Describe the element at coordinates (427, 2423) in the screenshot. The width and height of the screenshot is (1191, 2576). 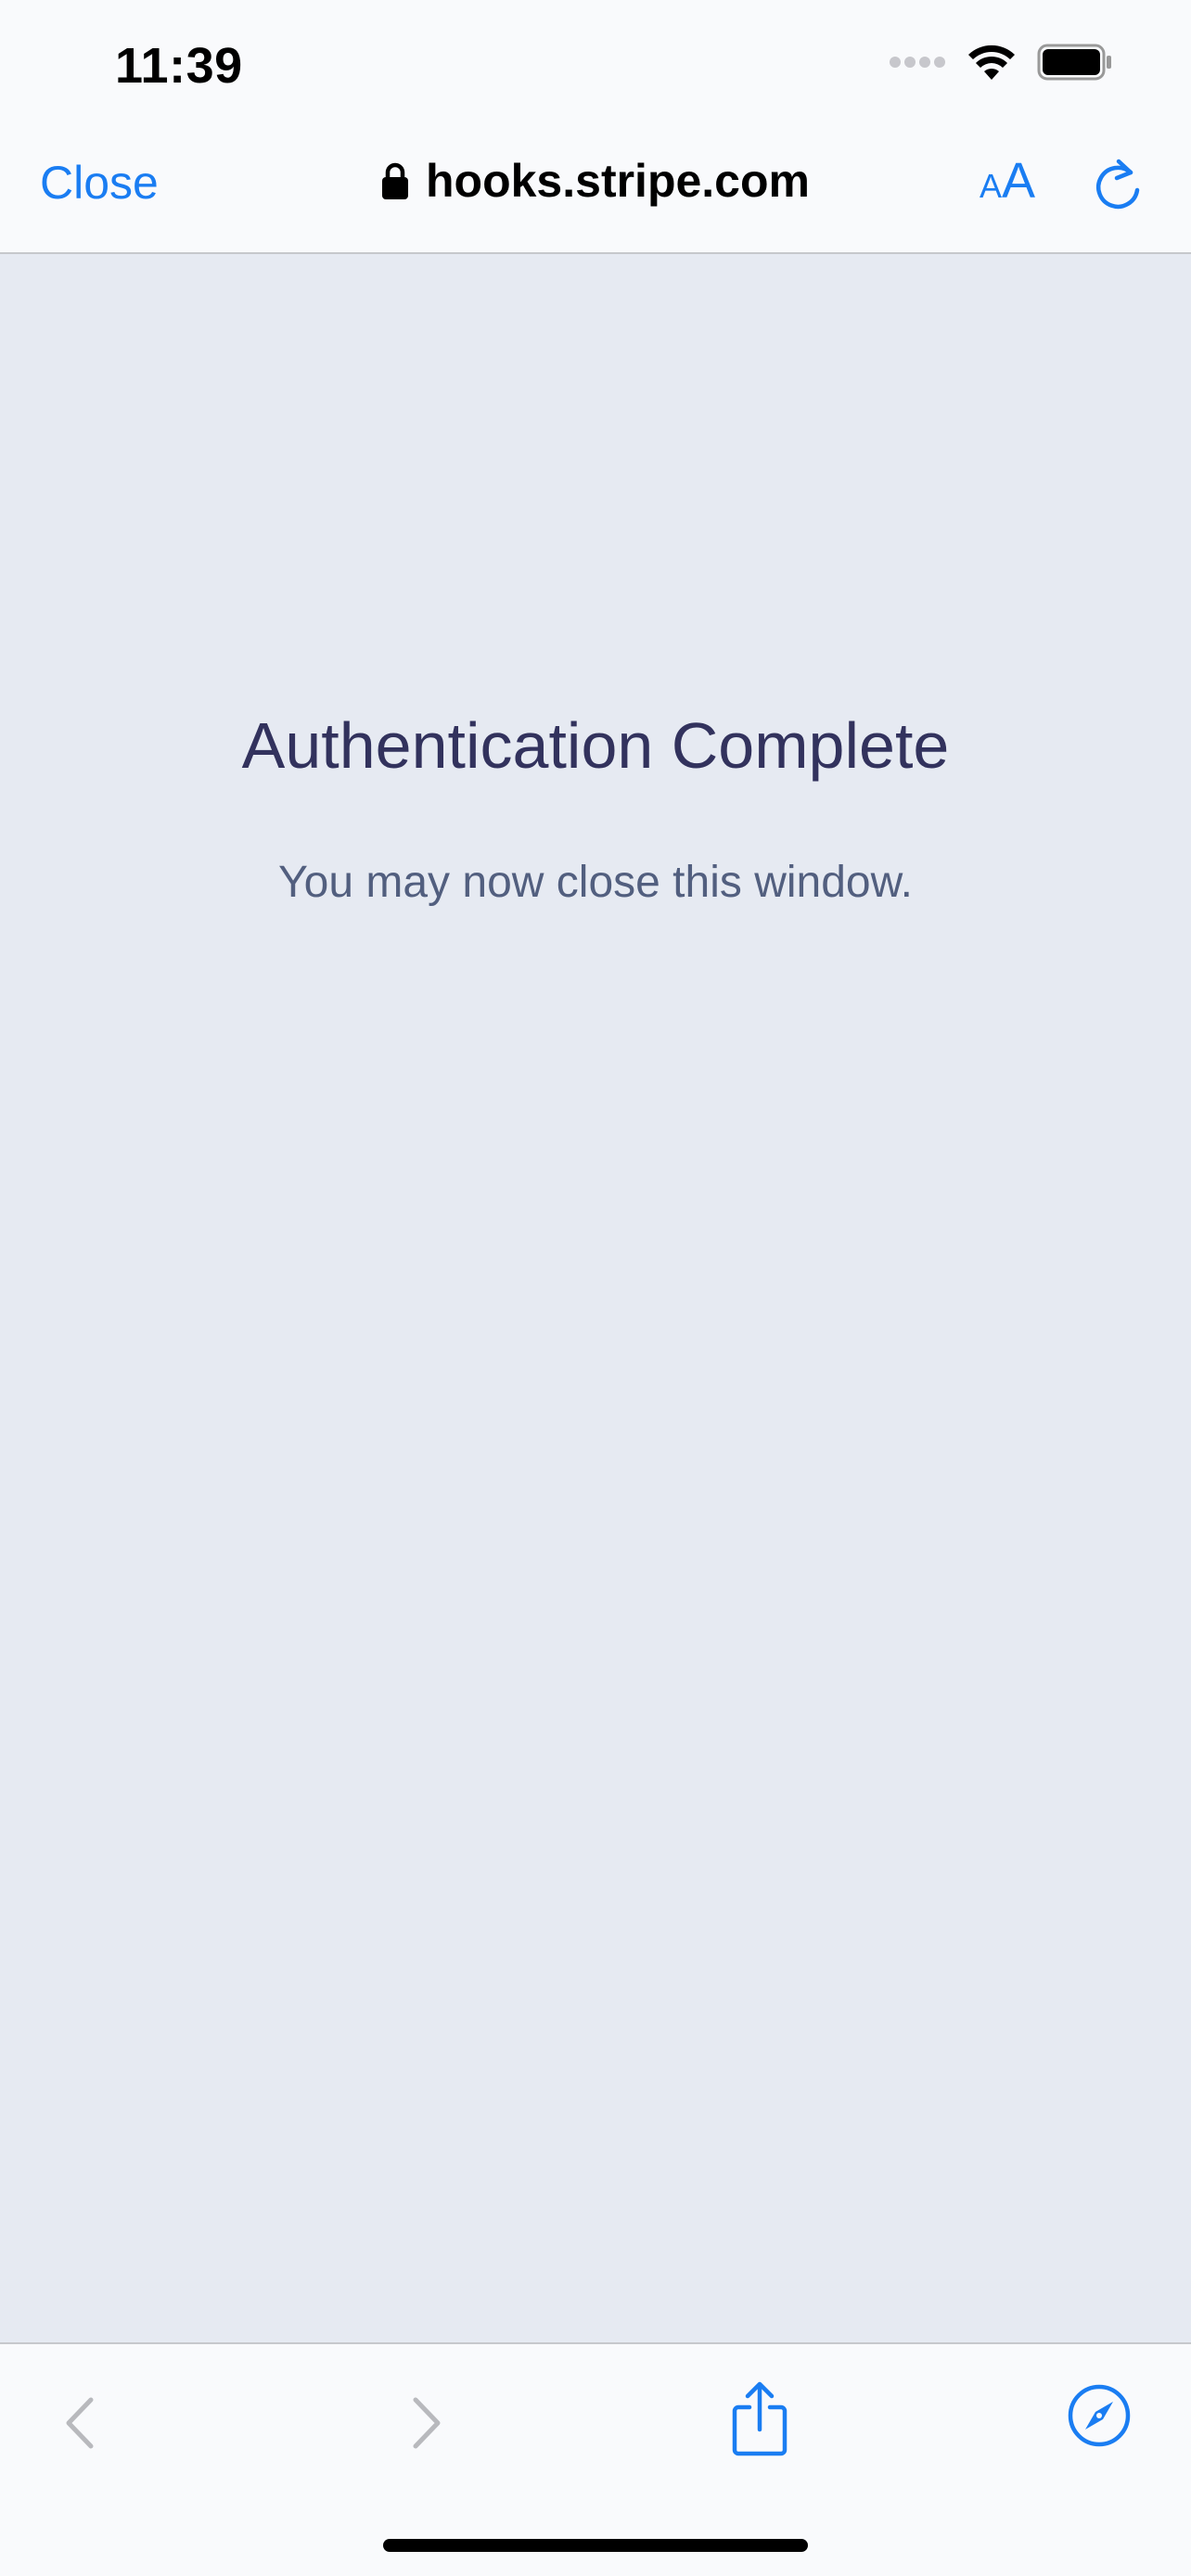
I see `chevron-right-icon` at that location.